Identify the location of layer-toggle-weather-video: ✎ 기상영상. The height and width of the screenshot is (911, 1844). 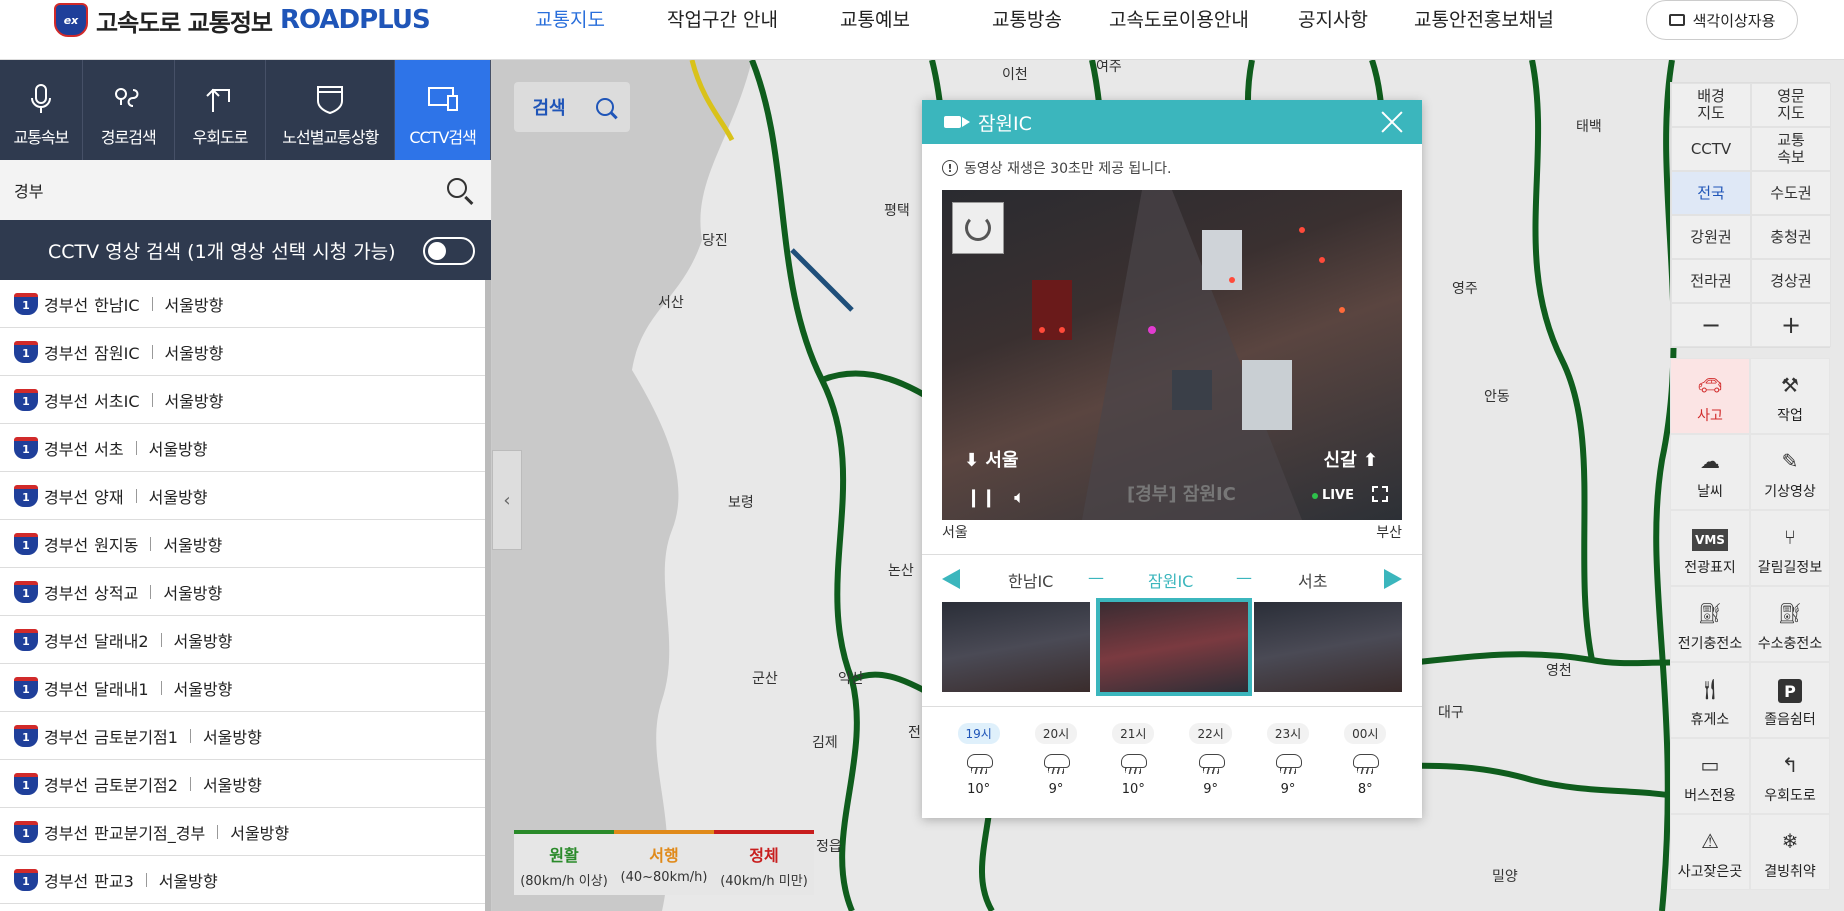
(1790, 472).